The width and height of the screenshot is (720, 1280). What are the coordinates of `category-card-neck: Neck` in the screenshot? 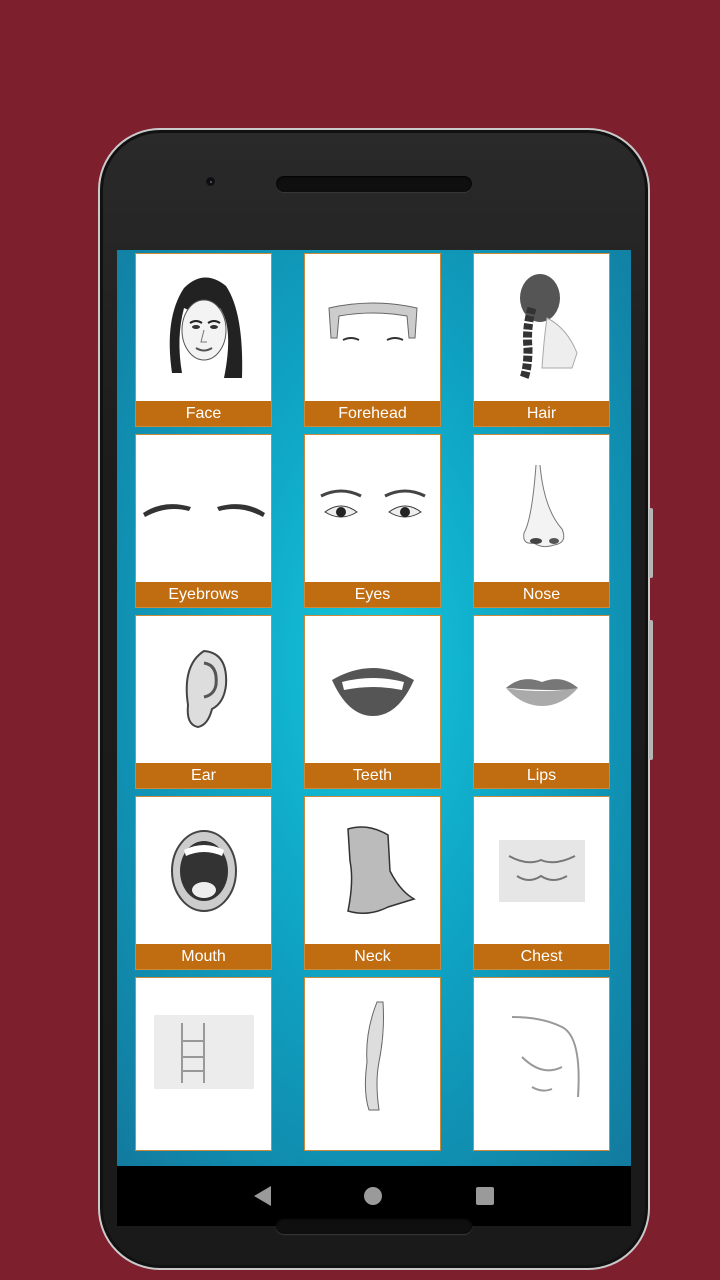 It's located at (372, 883).